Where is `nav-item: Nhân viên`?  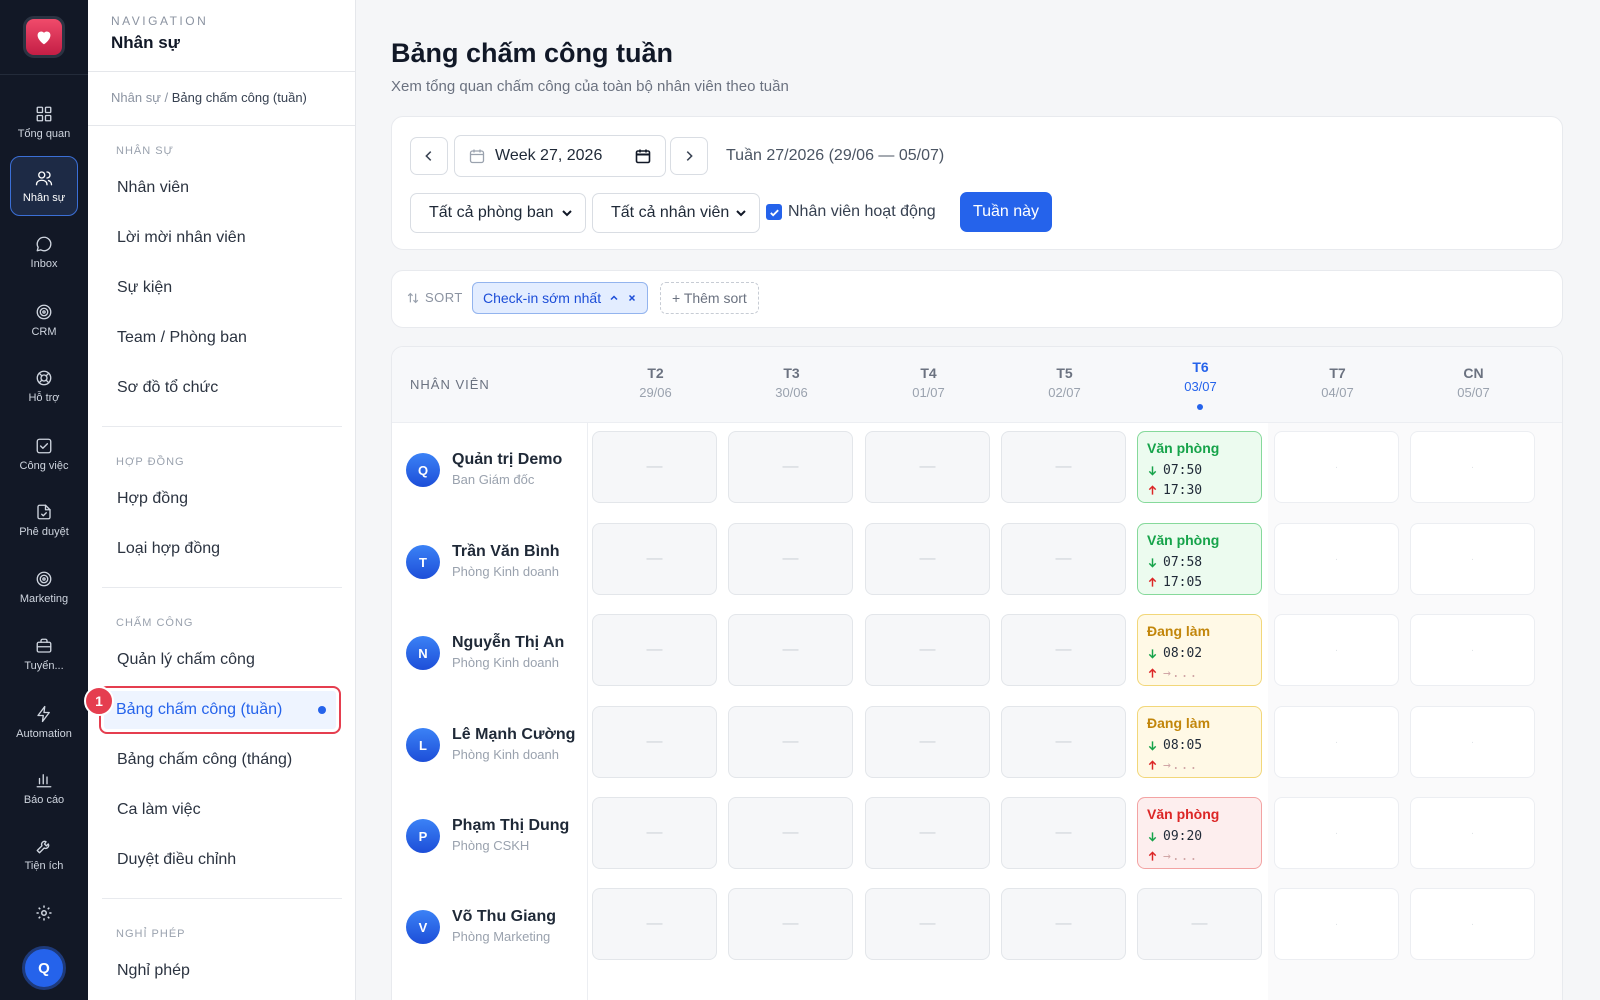
nav-item: Nhân viên is located at coordinates (222, 188).